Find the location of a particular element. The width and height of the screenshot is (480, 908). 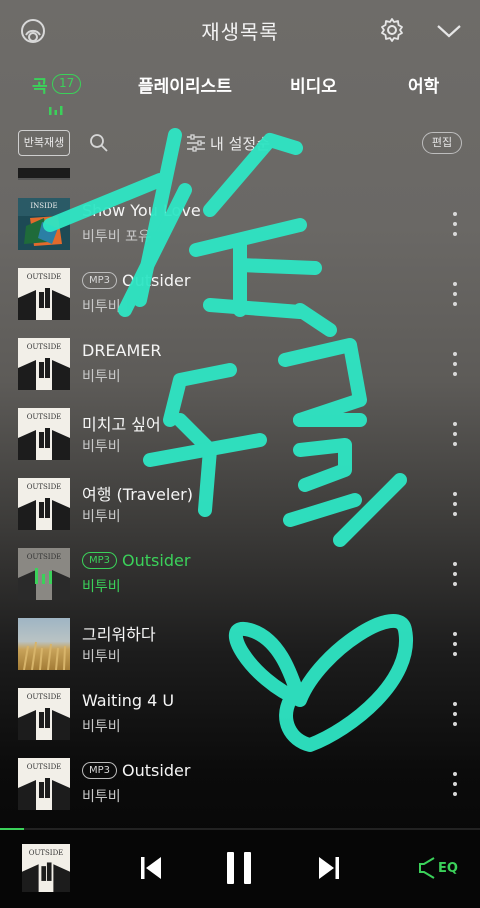

song-row: OUTSIDE Waiting 4 U 비투비 is located at coordinates (240, 723).